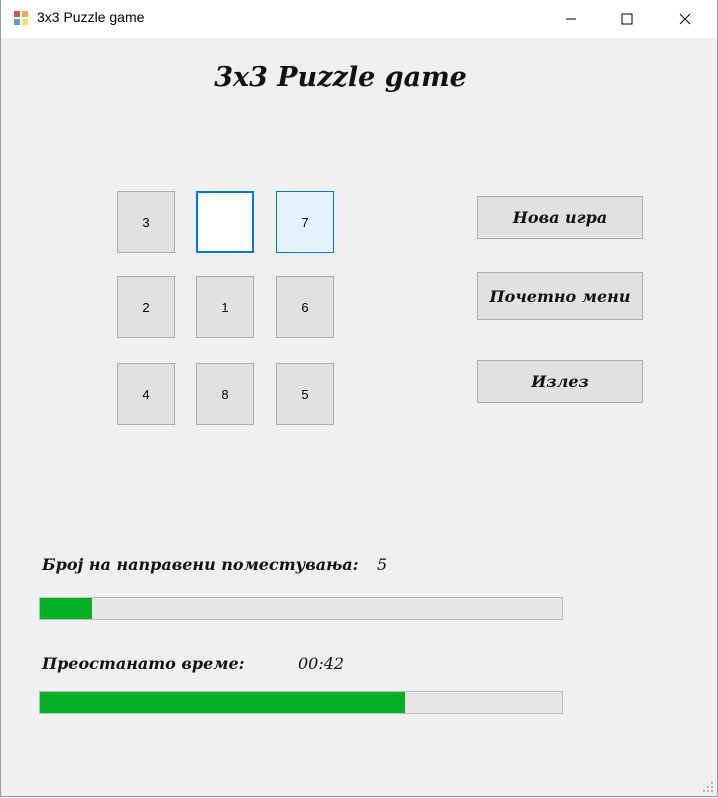 This screenshot has width=718, height=798. Describe the element at coordinates (340, 77) in the screenshot. I see `game-heading: 3x3 Puzzle game` at that location.